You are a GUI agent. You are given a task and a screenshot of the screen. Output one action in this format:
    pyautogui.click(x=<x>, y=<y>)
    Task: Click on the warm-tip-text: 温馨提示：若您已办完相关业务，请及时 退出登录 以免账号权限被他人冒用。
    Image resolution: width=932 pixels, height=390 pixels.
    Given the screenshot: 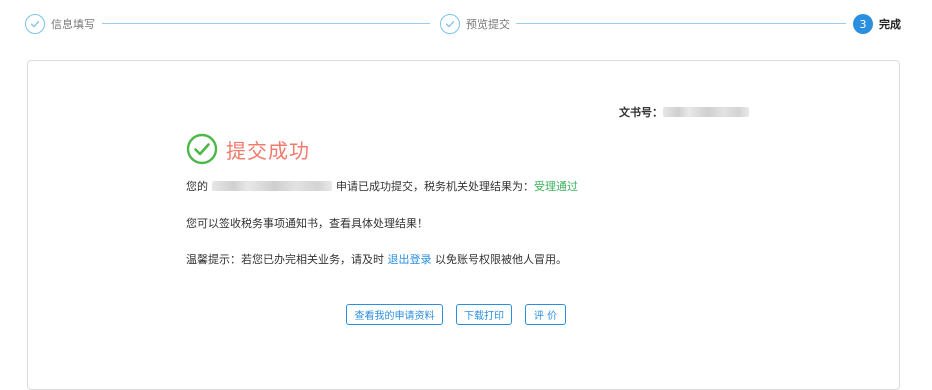 What is the action you would take?
    pyautogui.click(x=376, y=259)
    